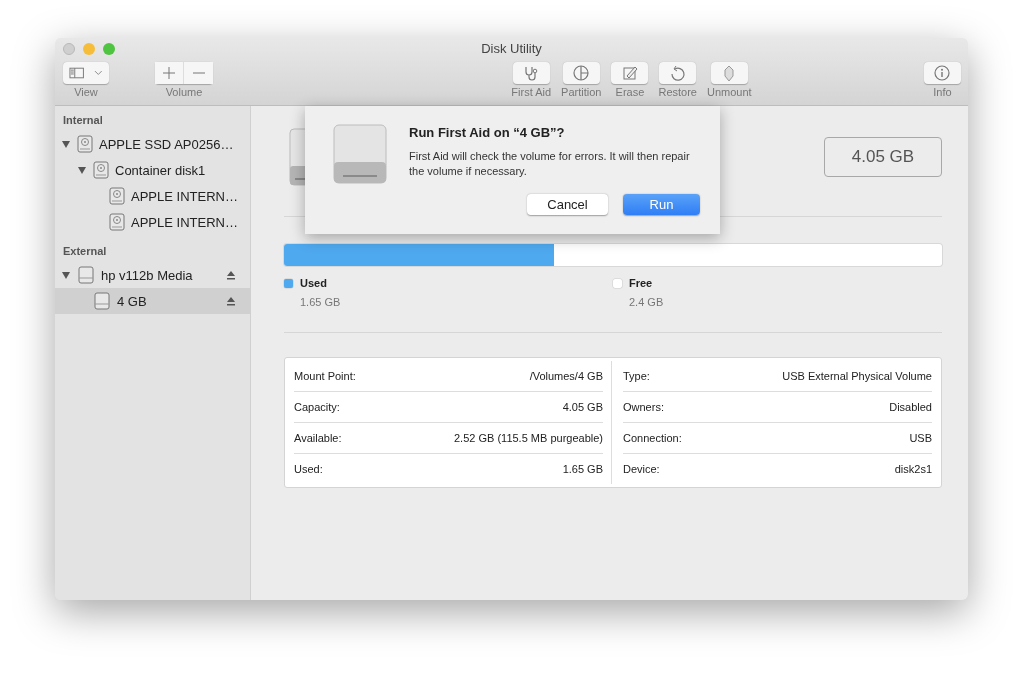  I want to click on info-icon, so click(942, 73).